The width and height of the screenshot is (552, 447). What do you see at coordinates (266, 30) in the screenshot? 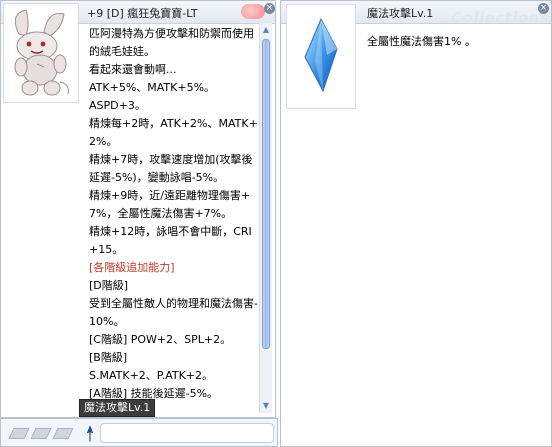
I see `scroll-up-arrow-icon: ▲` at bounding box center [266, 30].